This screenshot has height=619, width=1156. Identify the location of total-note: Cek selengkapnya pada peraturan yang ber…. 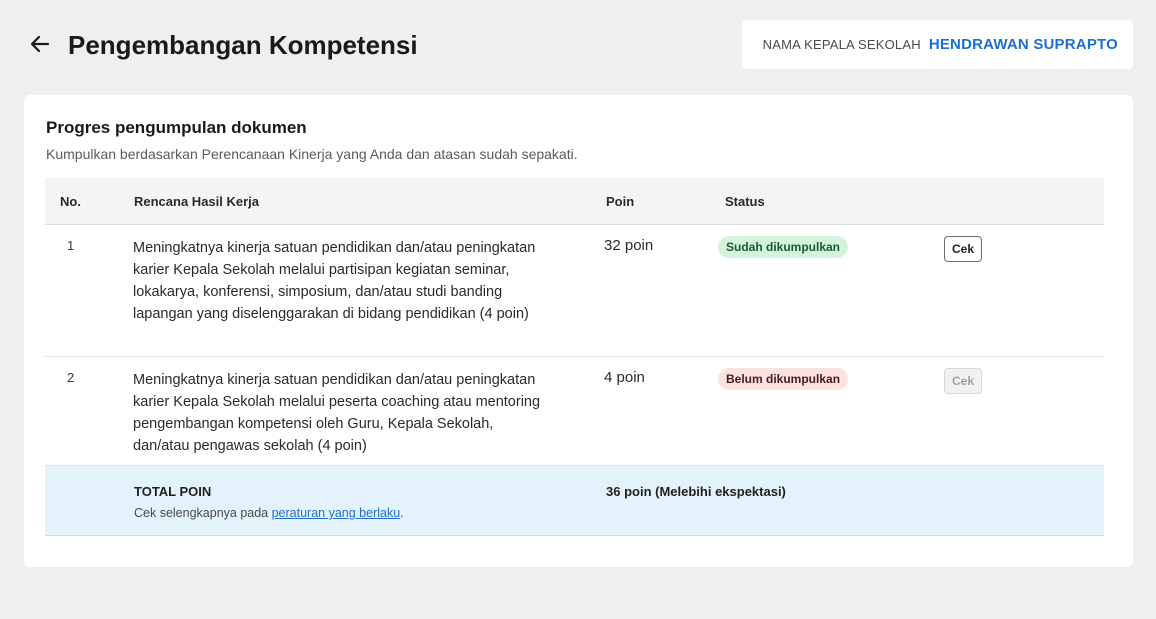
(269, 513).